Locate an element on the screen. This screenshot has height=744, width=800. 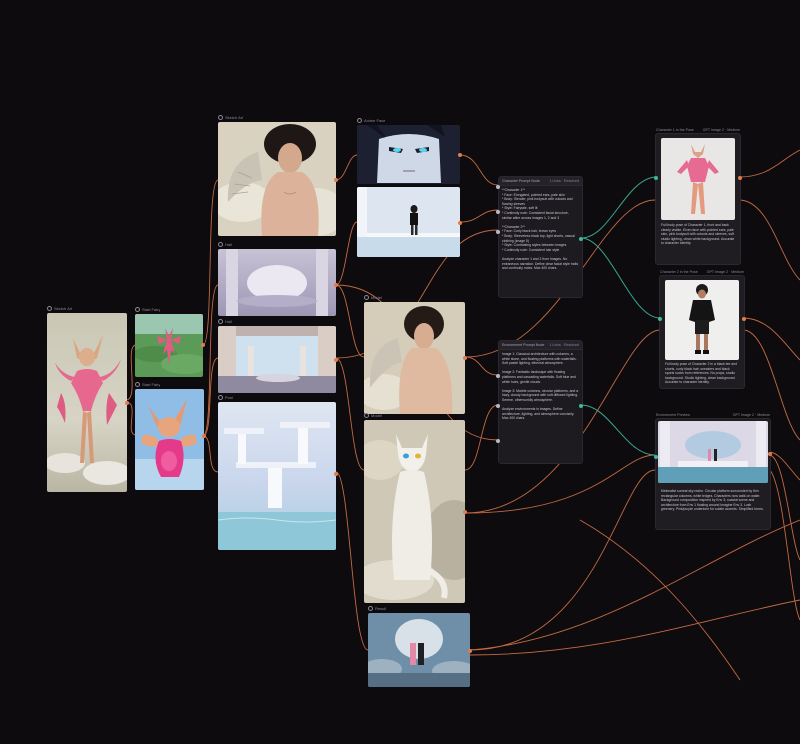
pool-figure-node is located at coordinates (409, 222).